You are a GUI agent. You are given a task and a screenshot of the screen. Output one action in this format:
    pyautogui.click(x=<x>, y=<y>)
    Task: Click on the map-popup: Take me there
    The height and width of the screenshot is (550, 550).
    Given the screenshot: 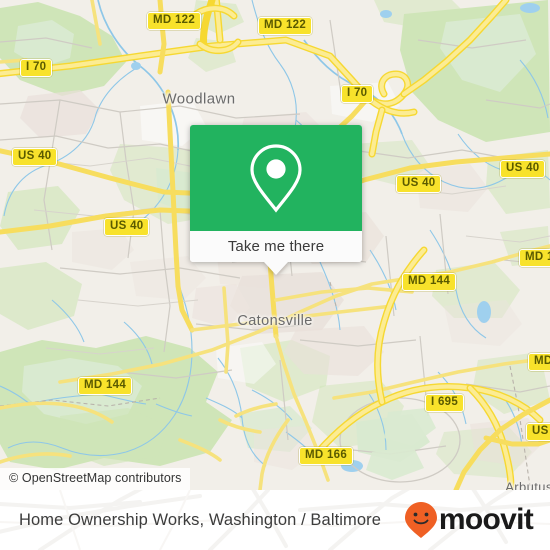 What is the action you would take?
    pyautogui.click(x=276, y=200)
    